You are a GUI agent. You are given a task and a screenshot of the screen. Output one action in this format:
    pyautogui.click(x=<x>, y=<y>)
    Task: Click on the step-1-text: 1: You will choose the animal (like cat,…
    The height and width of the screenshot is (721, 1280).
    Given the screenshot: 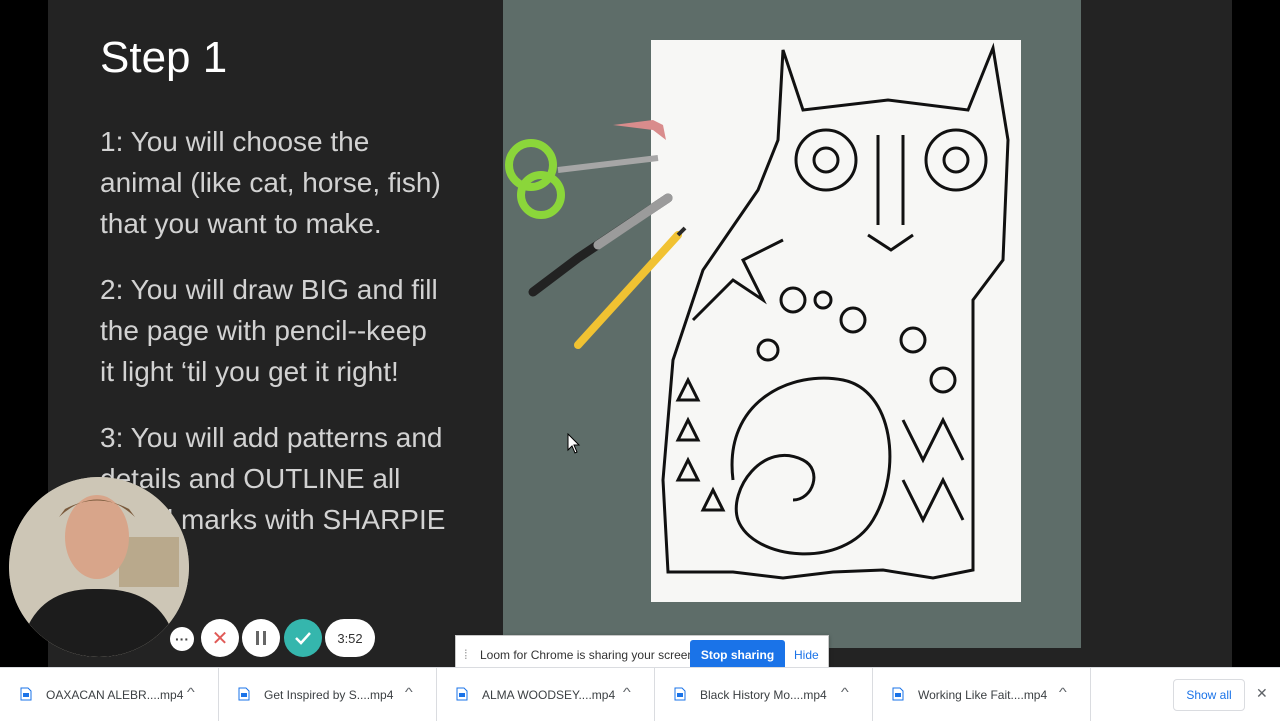 What is the action you would take?
    pyautogui.click(x=290, y=182)
    